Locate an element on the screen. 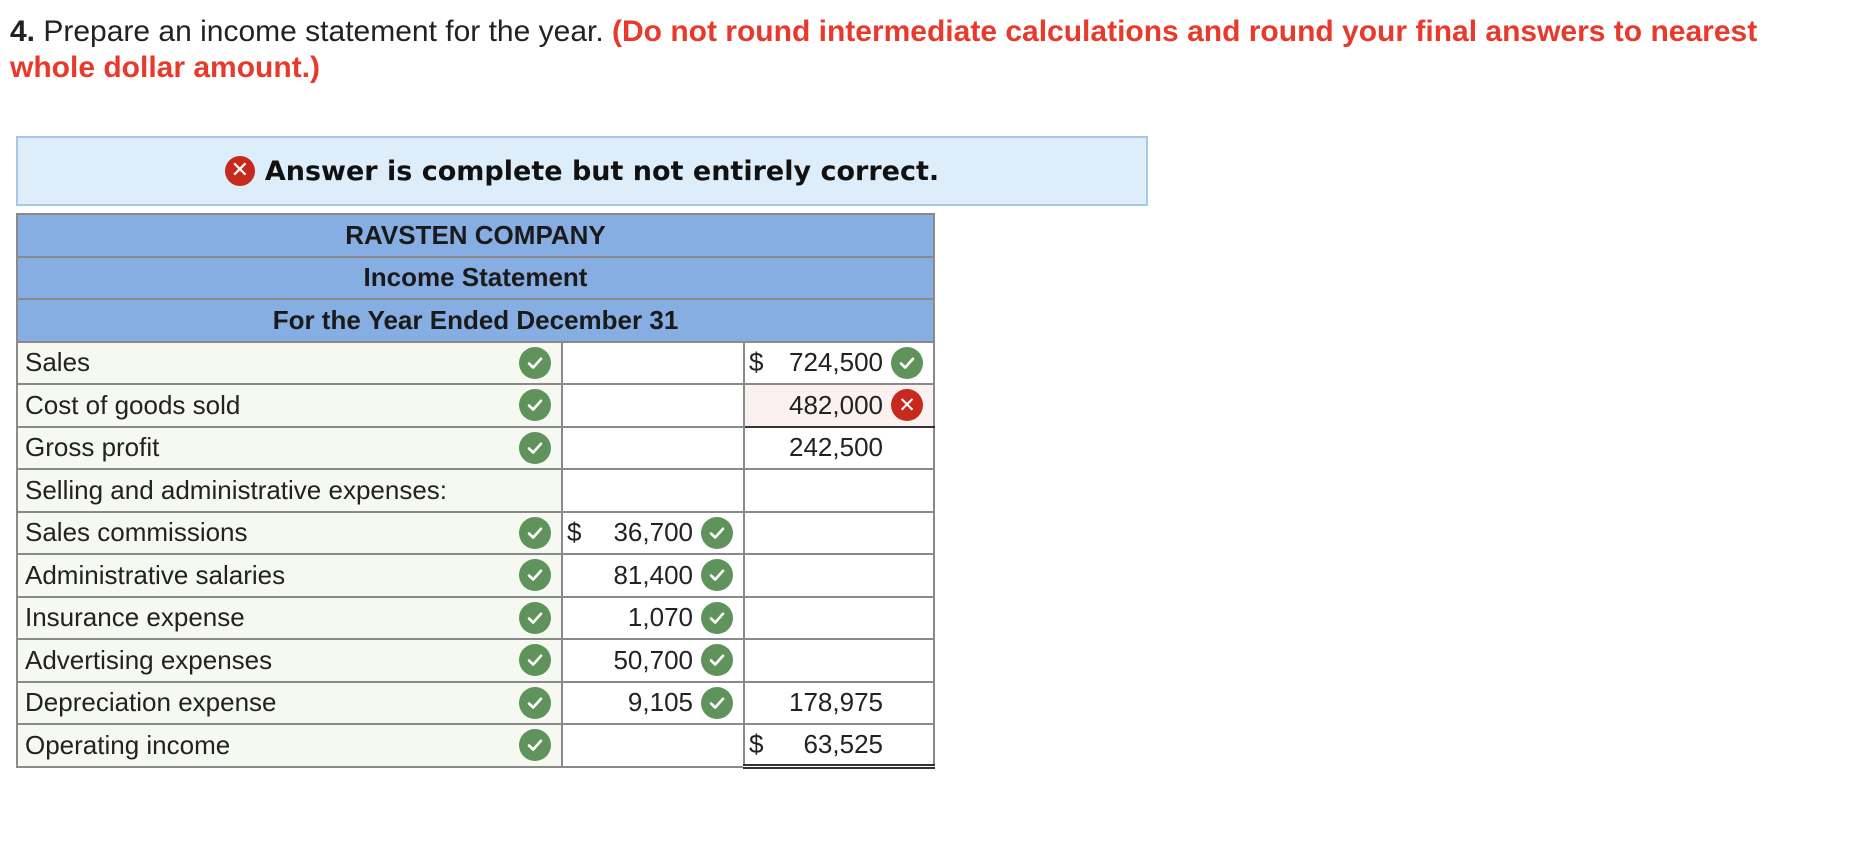 The width and height of the screenshot is (1860, 854). row-label-cell: Selling and administrative expenses: is located at coordinates (289, 490).